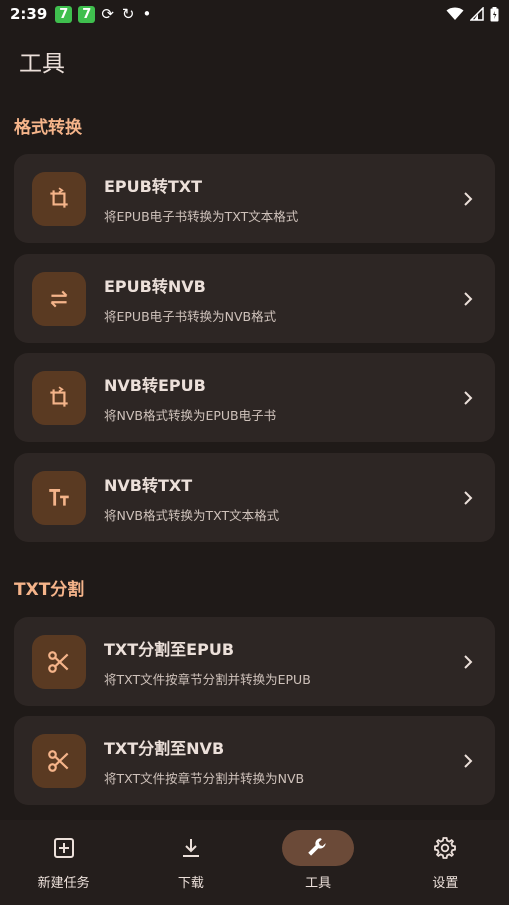 This screenshot has height=905, width=509. What do you see at coordinates (494, 13) in the screenshot?
I see `battery-icon` at bounding box center [494, 13].